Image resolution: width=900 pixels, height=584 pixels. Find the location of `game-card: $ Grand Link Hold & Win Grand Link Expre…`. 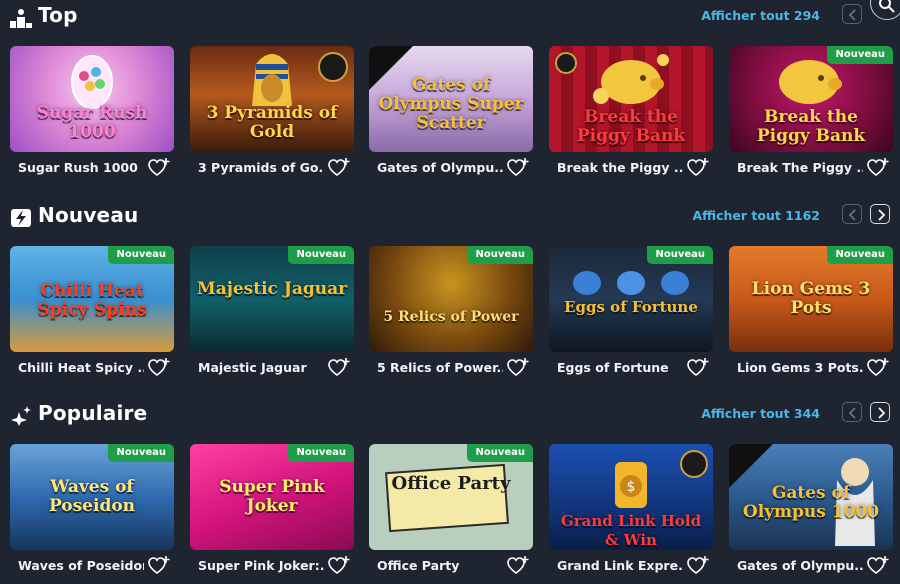

game-card: $ Grand Link Hold & Win Grand Link Expre… is located at coordinates (631, 514).